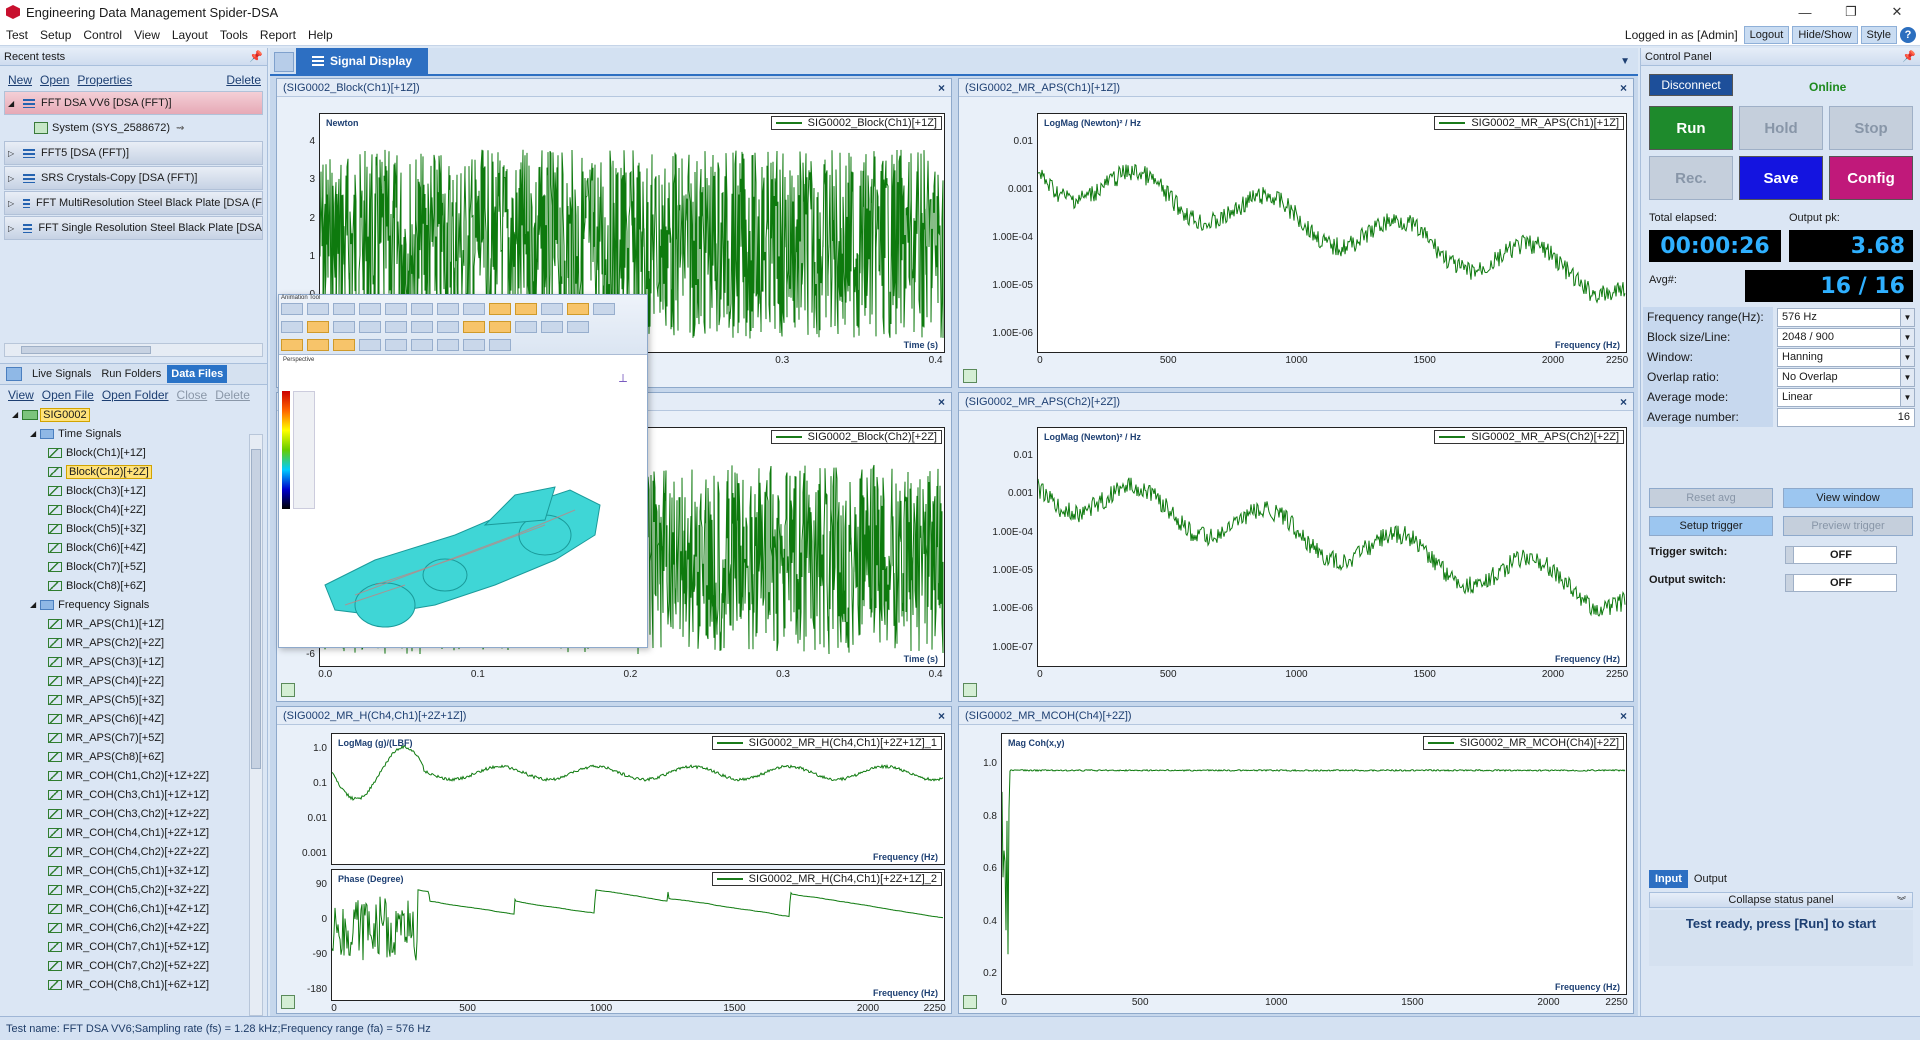 The image size is (1920, 1040). What do you see at coordinates (1711, 498) in the screenshot?
I see `reset-avg-button: Reset avg` at bounding box center [1711, 498].